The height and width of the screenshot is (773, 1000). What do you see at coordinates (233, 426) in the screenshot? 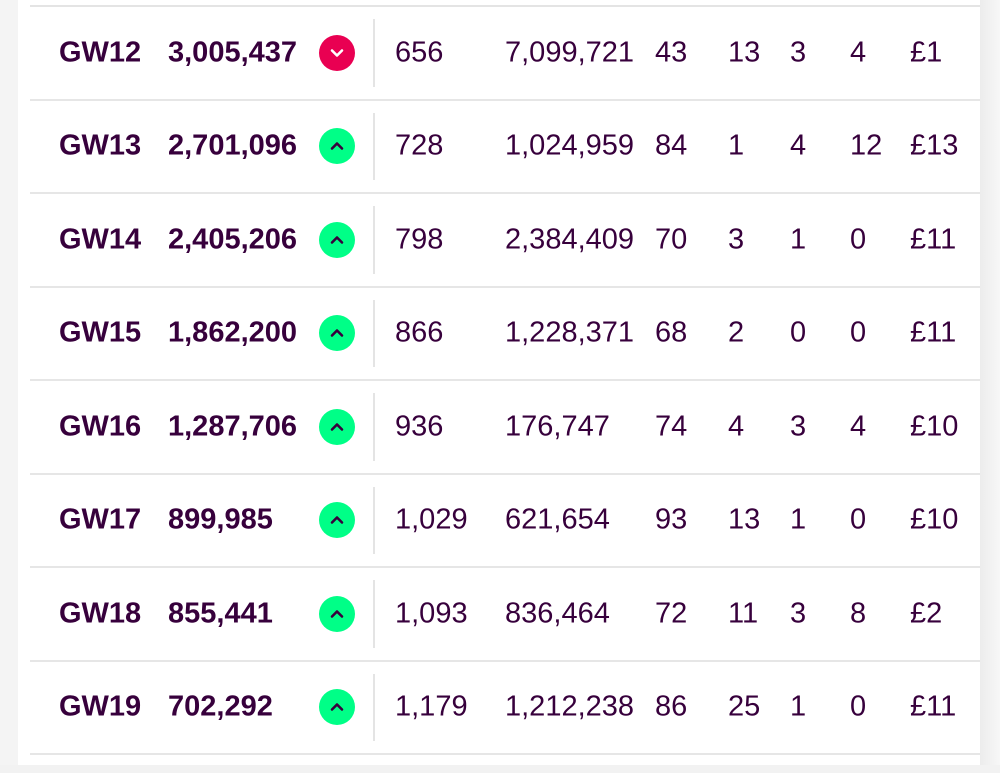
I see `overall-rank: 1,287,706` at bounding box center [233, 426].